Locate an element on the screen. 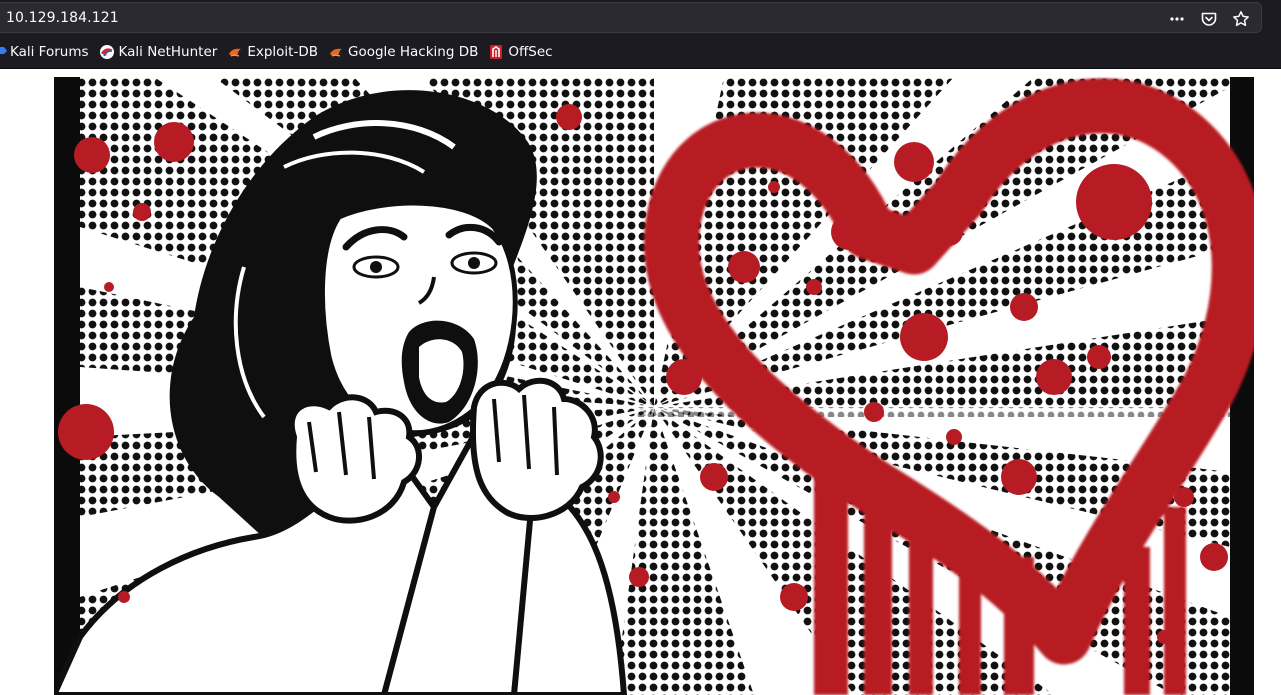  browser-toolbar: 10.129.184.121 is located at coordinates (640, 17).